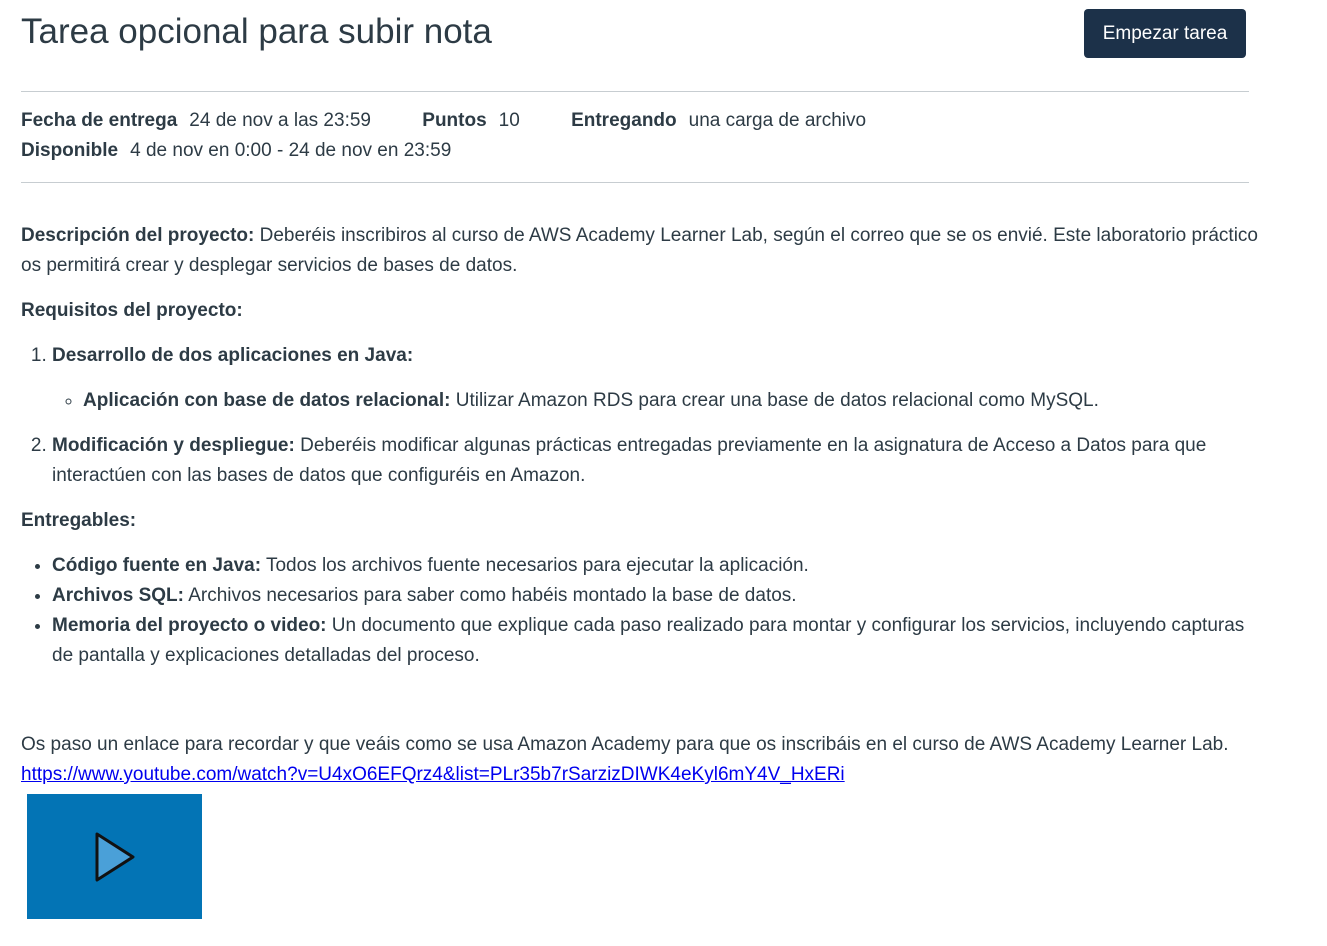 Image resolution: width=1327 pixels, height=946 pixels. I want to click on play-icon, so click(114, 856).